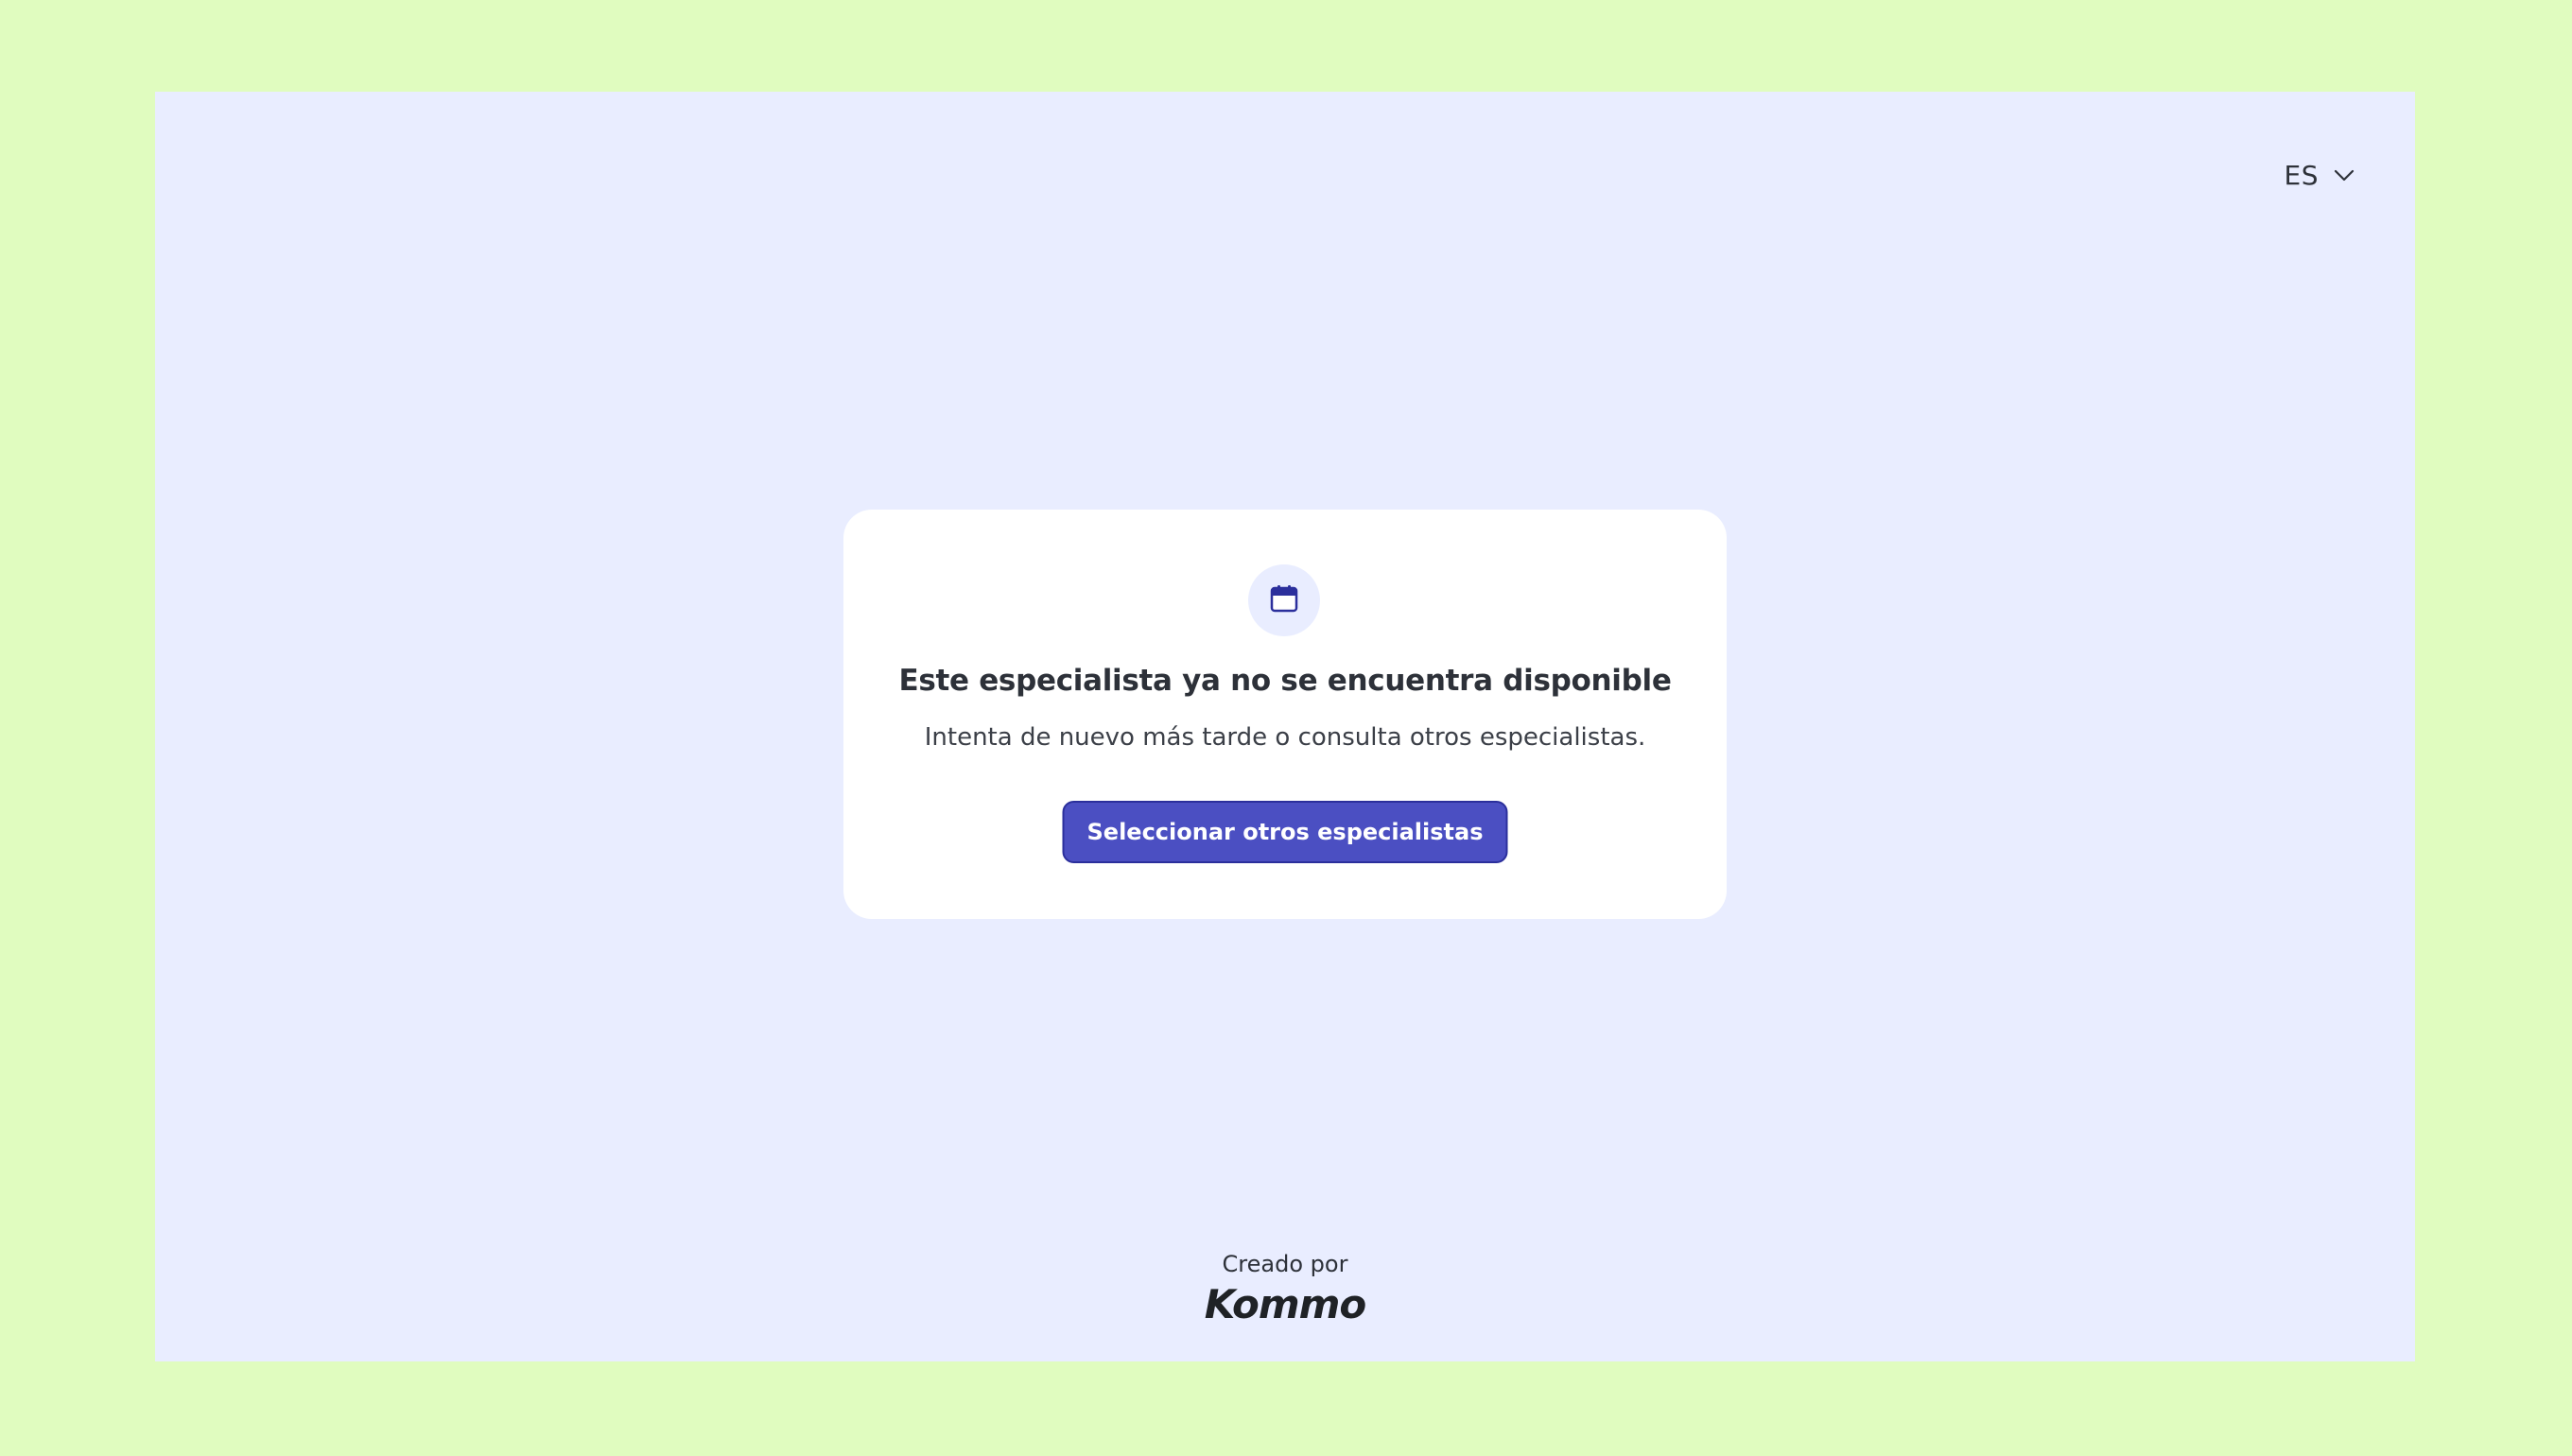 Image resolution: width=2572 pixels, height=1456 pixels. I want to click on created-by-label: Creado por, so click(1285, 1264).